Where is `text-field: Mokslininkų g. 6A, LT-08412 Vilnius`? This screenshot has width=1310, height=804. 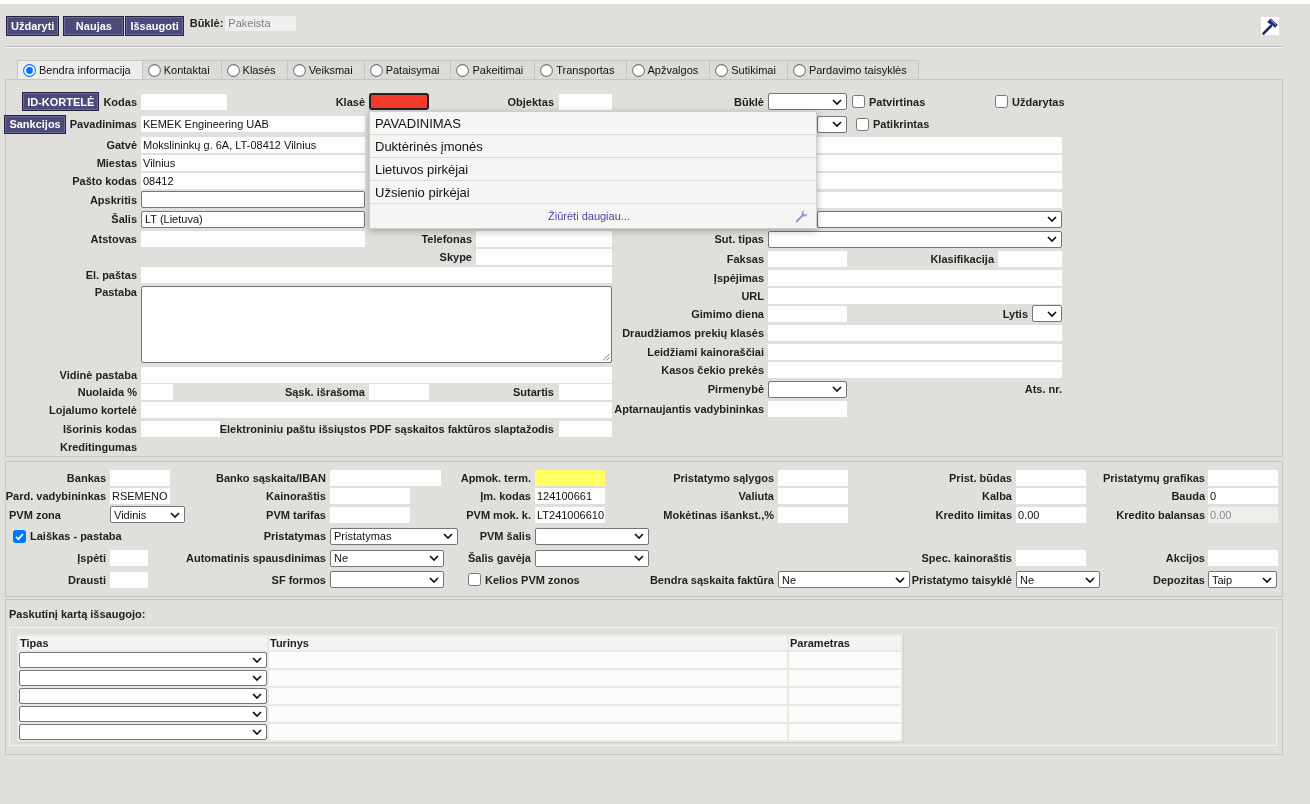
text-field: Mokslininkų g. 6A, LT-08412 Vilnius is located at coordinates (253, 145).